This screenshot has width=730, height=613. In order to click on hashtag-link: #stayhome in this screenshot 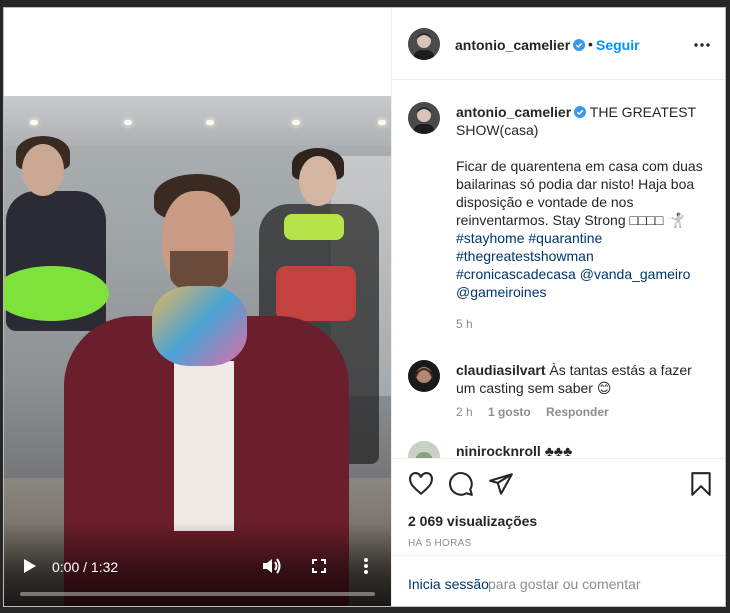, I will do `click(490, 238)`.